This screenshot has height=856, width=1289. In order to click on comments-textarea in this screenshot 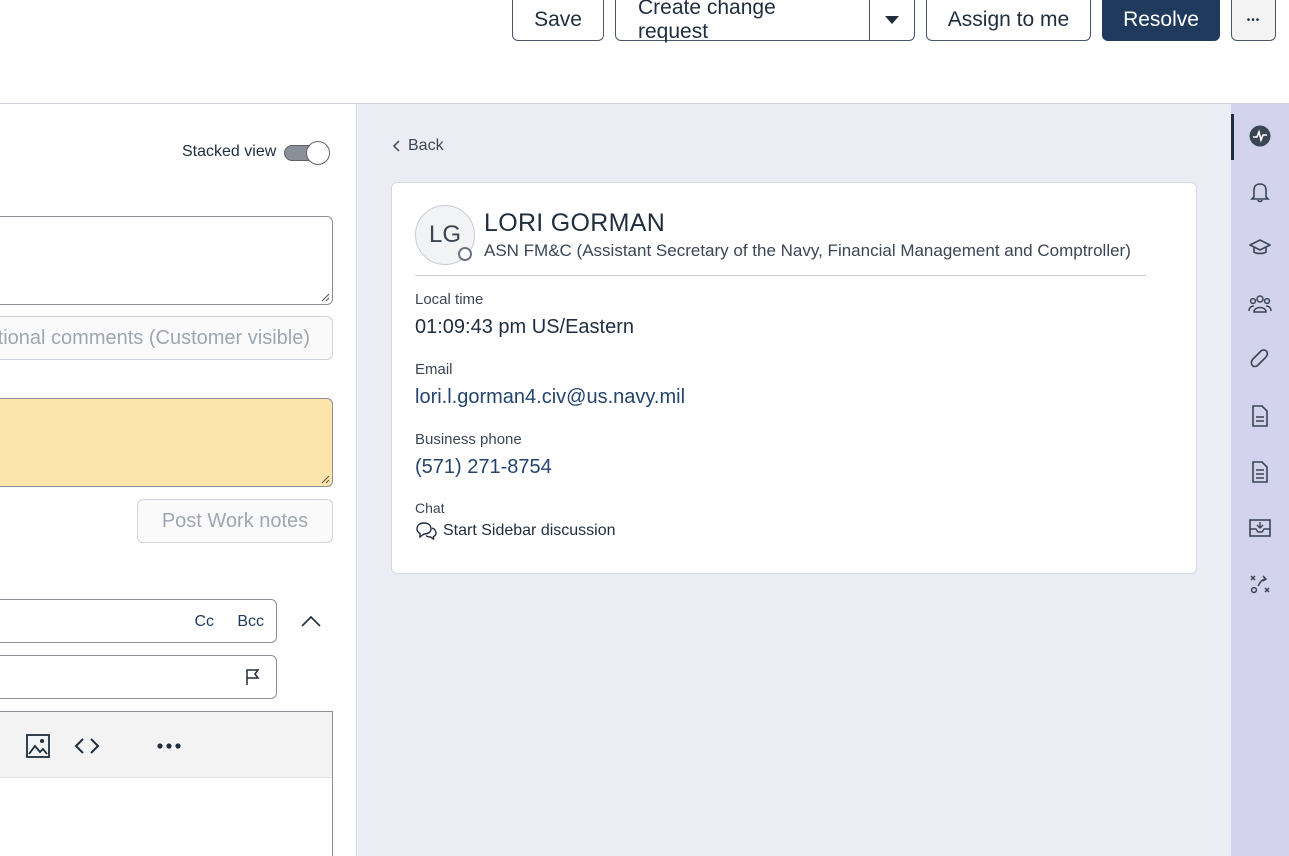, I will do `click(166, 260)`.